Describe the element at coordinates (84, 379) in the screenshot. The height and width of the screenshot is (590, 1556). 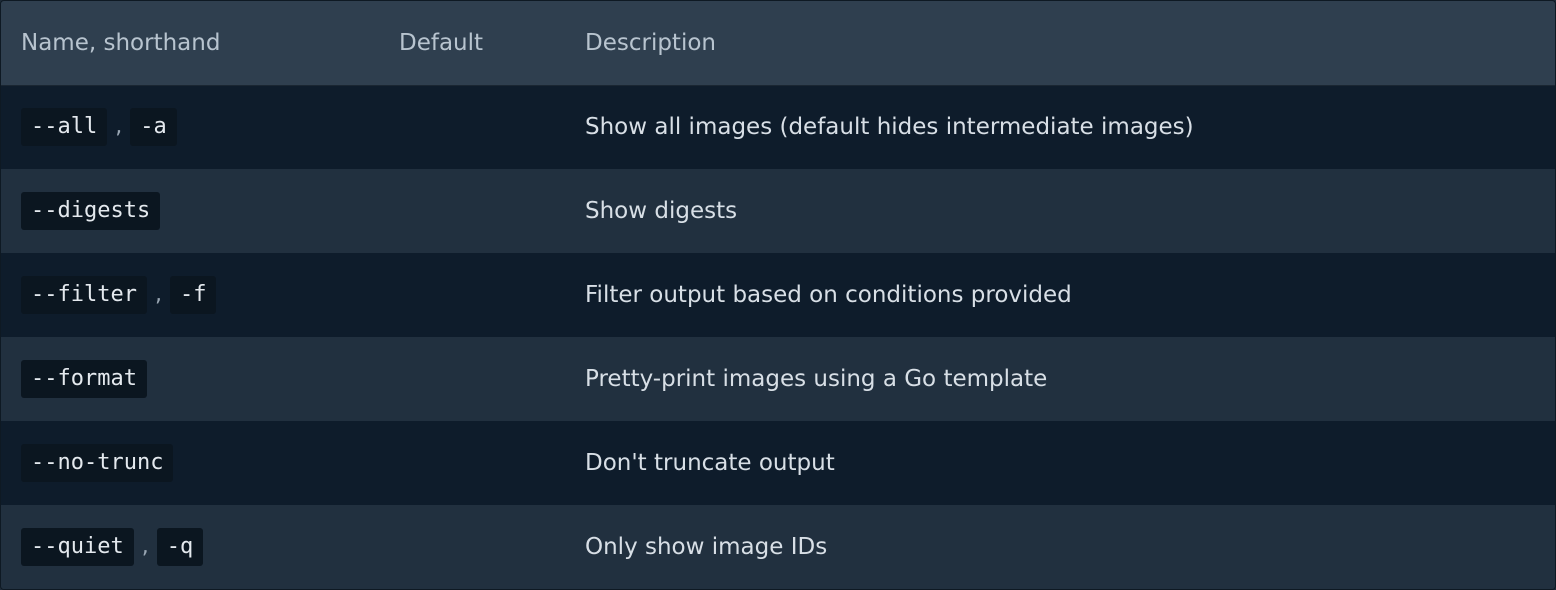
I see `option-flag-format: --format` at that location.